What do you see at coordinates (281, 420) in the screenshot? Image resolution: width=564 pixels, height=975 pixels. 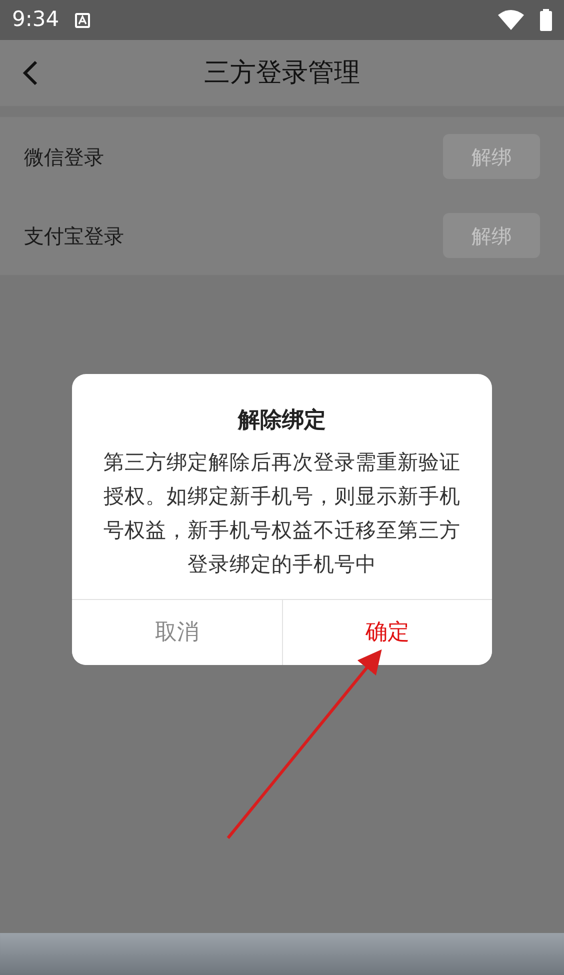 I see `dialog-title: 解除绑定` at bounding box center [281, 420].